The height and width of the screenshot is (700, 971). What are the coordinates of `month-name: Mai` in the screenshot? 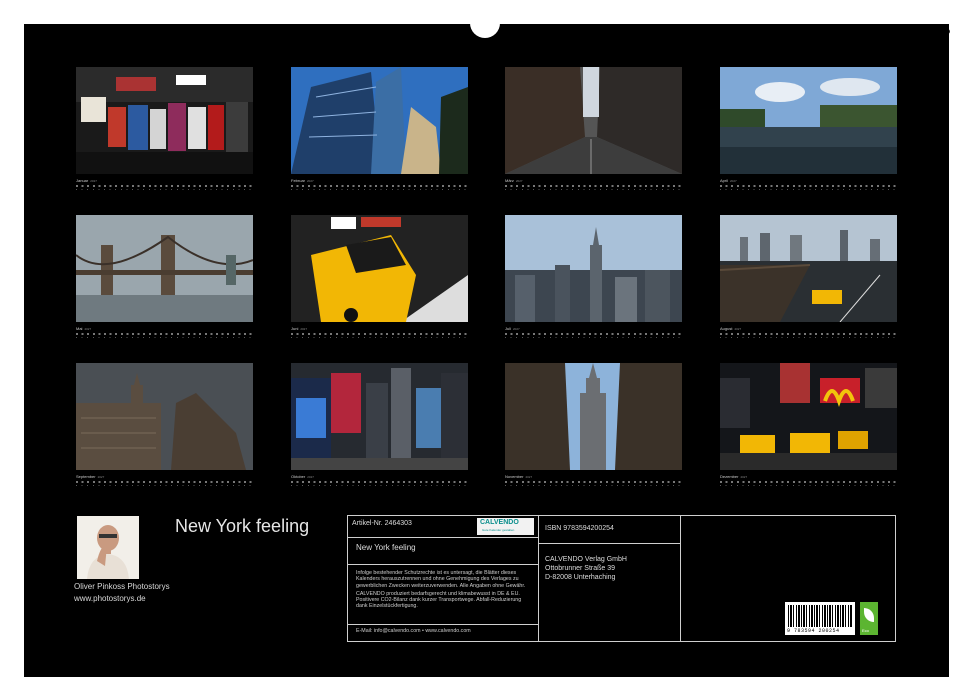 It's located at (79, 328).